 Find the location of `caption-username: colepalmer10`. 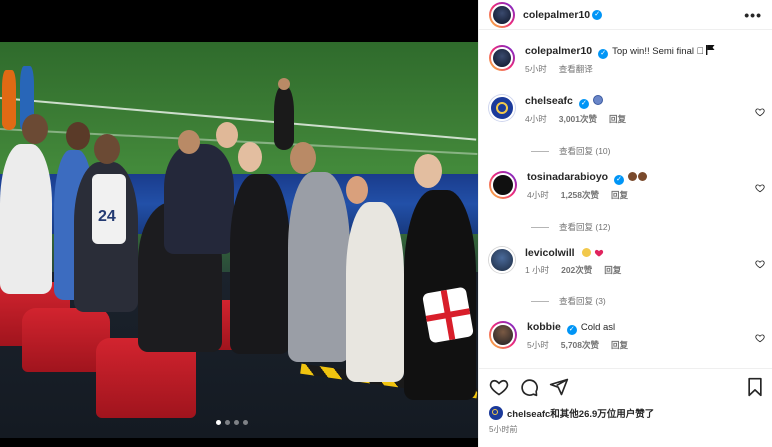

caption-username: colepalmer10 is located at coordinates (558, 51).